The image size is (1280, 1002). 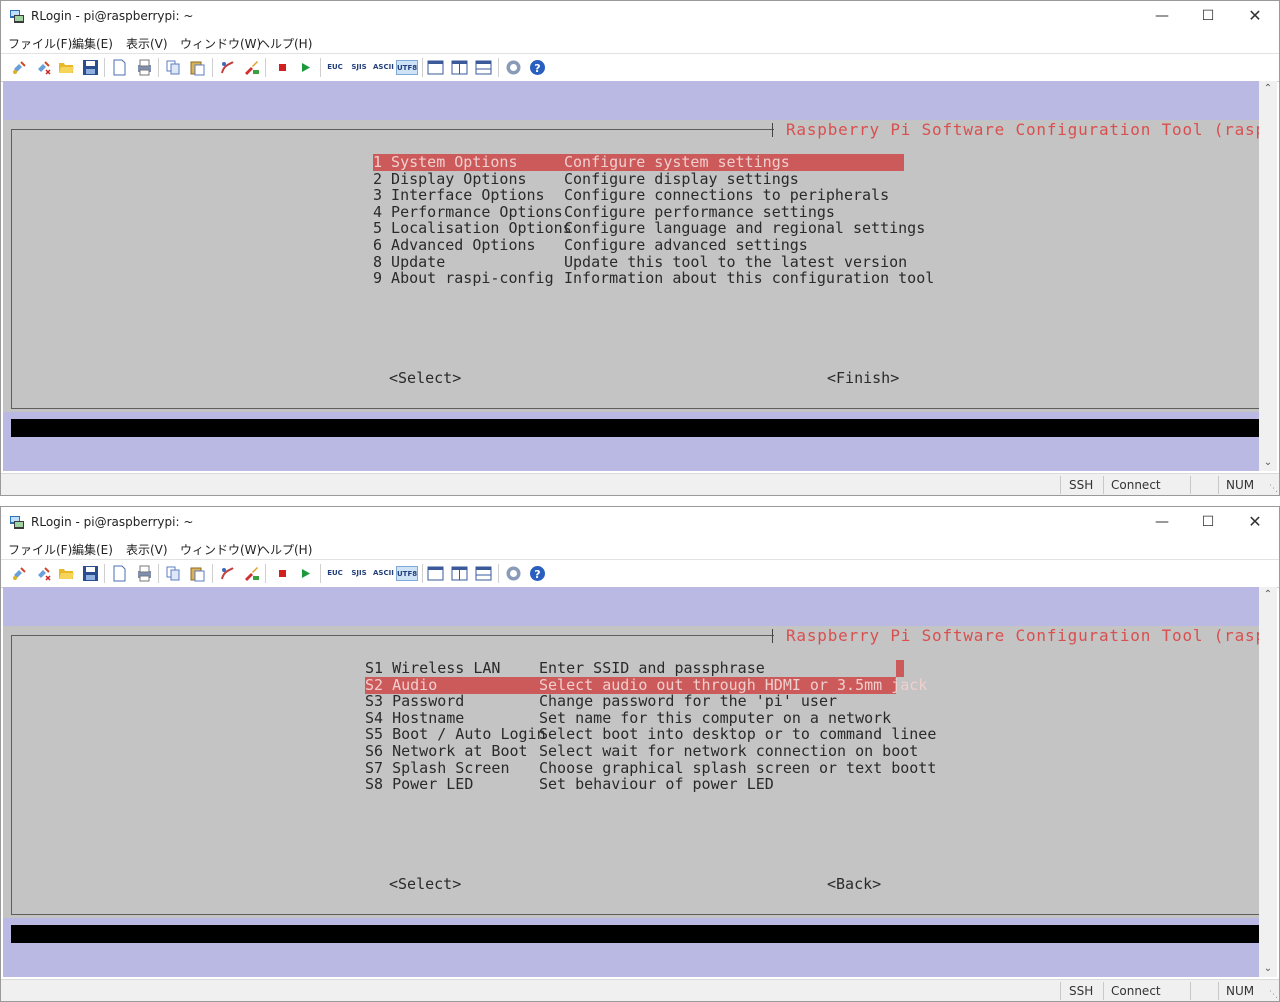 What do you see at coordinates (854, 884) in the screenshot?
I see `back-button: <Back>` at bounding box center [854, 884].